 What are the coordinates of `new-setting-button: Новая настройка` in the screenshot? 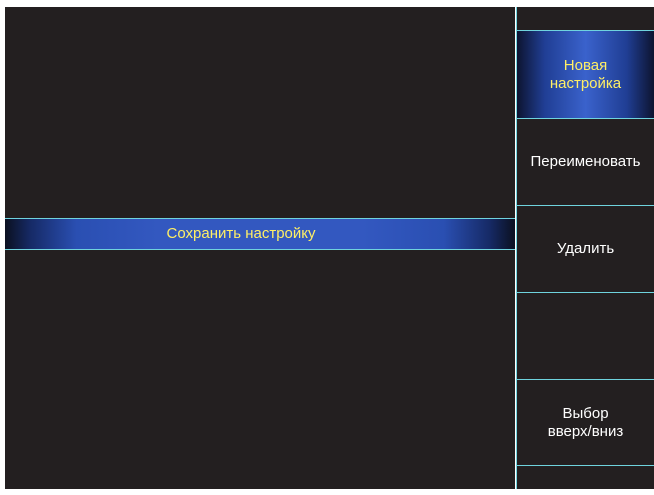 It's located at (585, 74).